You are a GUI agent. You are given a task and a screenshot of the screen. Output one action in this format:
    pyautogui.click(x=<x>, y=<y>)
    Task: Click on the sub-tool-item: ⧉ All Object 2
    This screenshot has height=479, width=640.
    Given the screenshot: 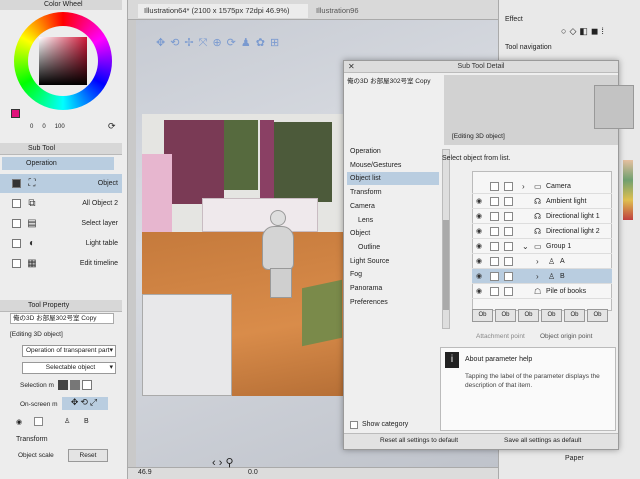 What is the action you would take?
    pyautogui.click(x=61, y=203)
    